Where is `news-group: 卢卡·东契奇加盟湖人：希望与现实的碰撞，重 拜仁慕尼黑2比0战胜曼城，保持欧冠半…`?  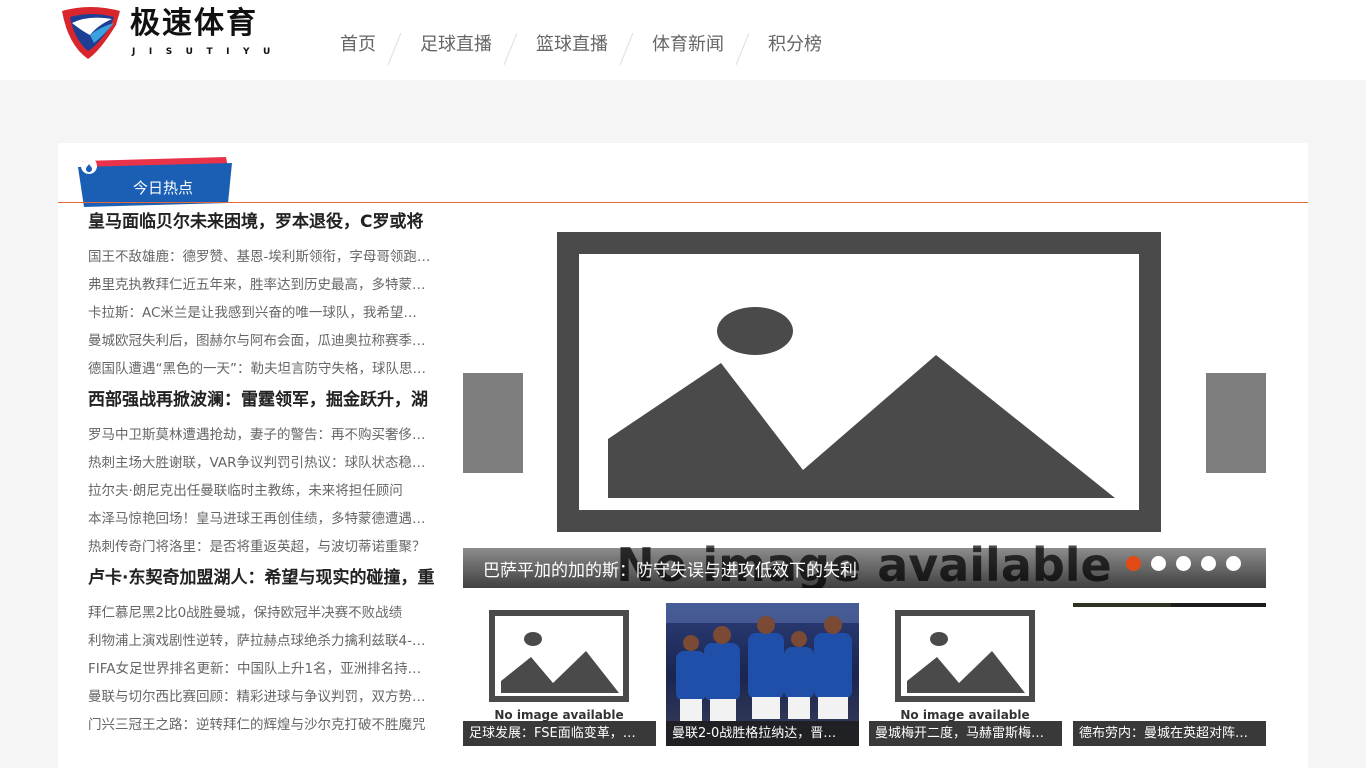
news-group: 卢卡·东契奇加盟湖人：希望与现实的碰撞，重 拜仁慕尼黑2比0战胜曼城，保持欧冠半… is located at coordinates (266, 652).